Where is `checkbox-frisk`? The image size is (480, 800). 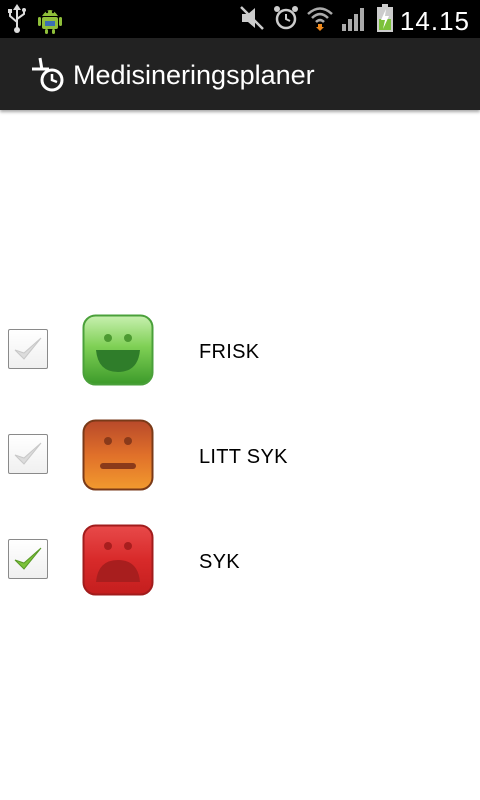 checkbox-frisk is located at coordinates (28, 349).